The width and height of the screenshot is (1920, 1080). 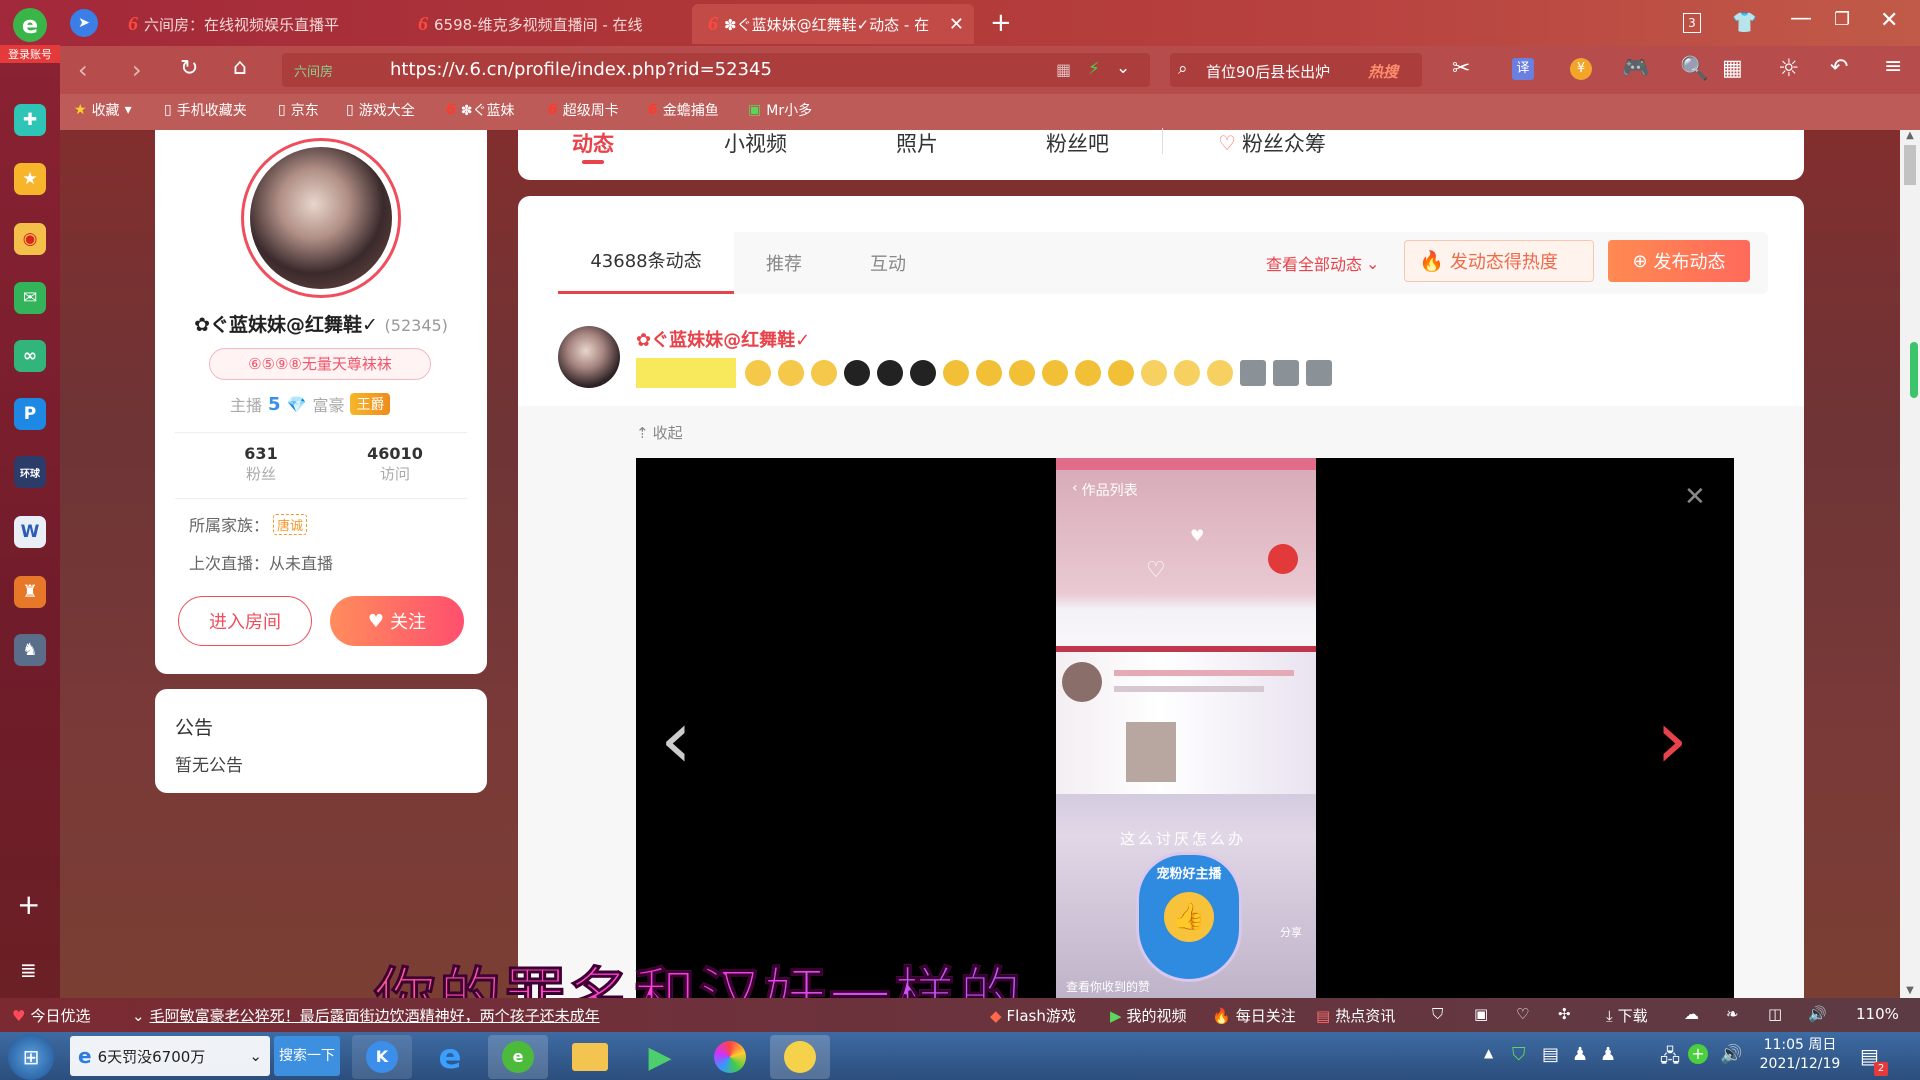 What do you see at coordinates (261, 464) in the screenshot?
I see `fans-stat: 631 粉丝` at bounding box center [261, 464].